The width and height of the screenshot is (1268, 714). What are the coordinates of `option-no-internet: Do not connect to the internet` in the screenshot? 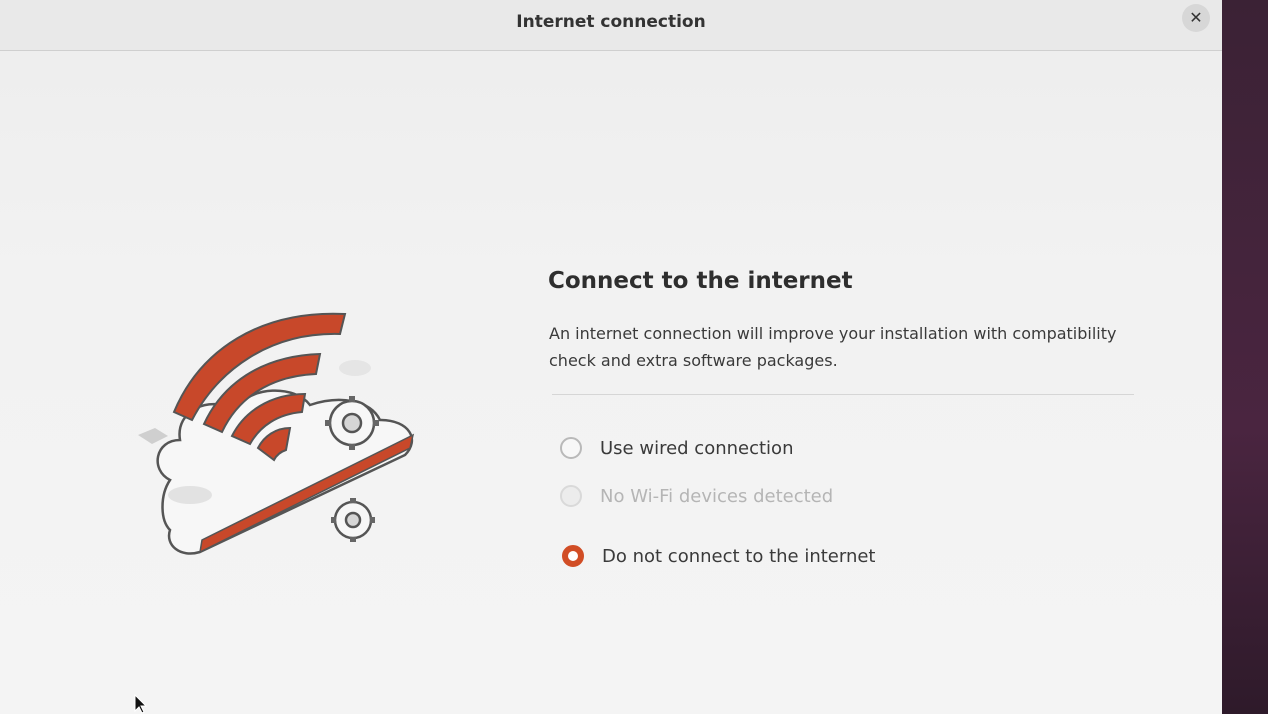 It's located at (719, 556).